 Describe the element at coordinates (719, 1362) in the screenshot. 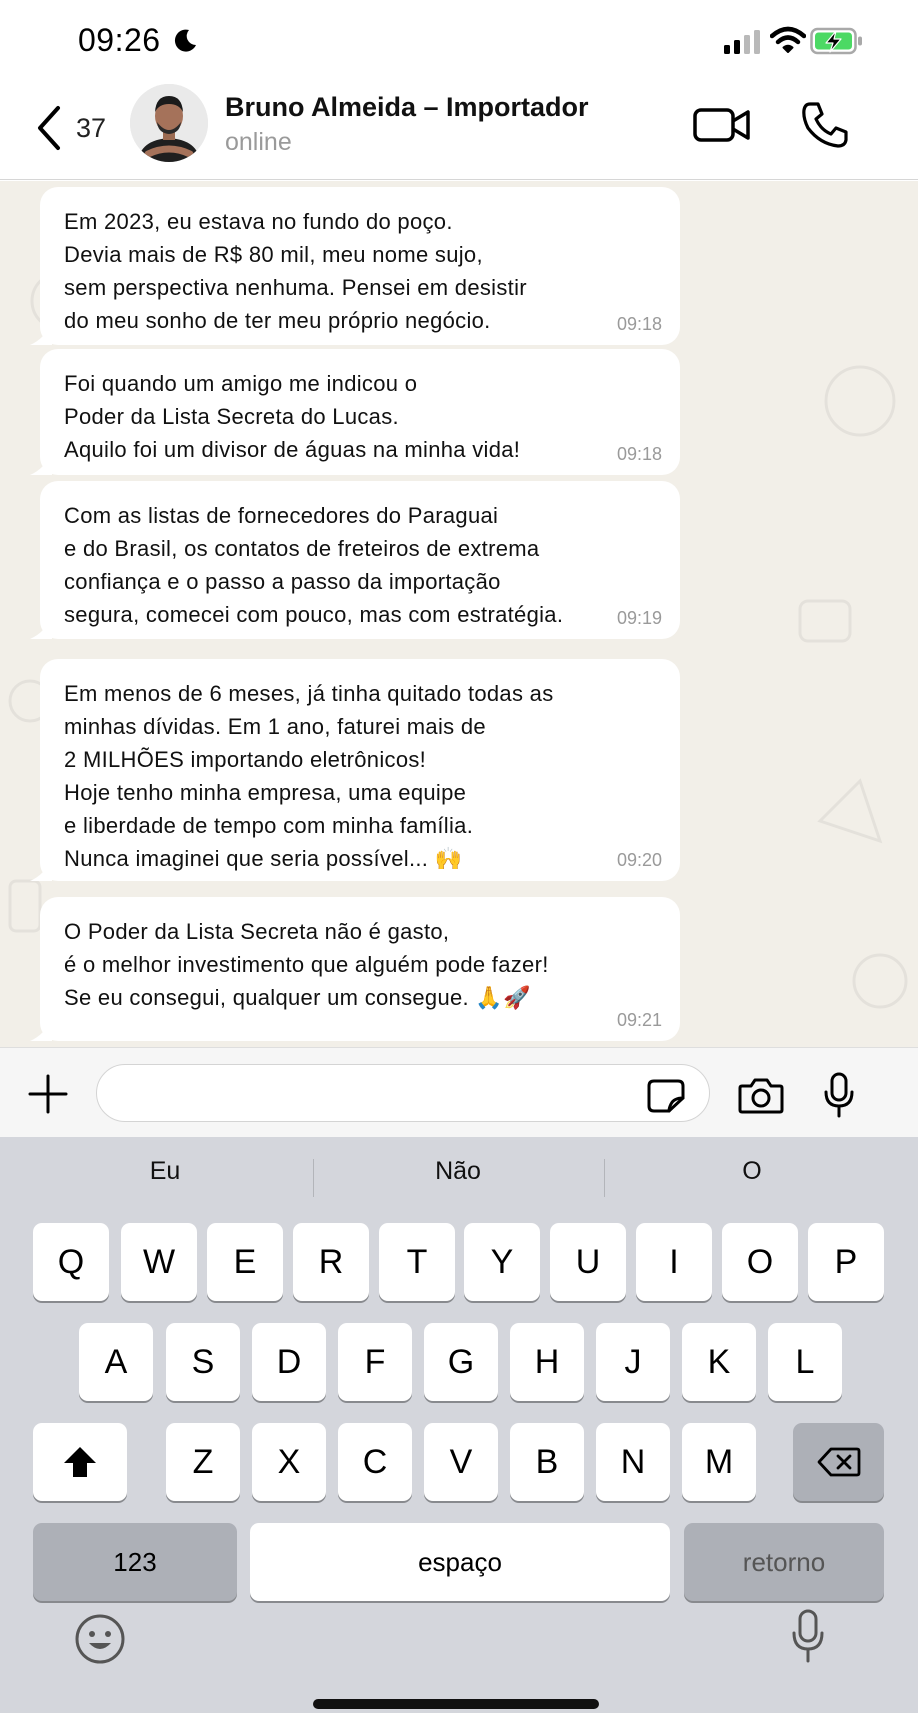

I see `key-k: K` at that location.